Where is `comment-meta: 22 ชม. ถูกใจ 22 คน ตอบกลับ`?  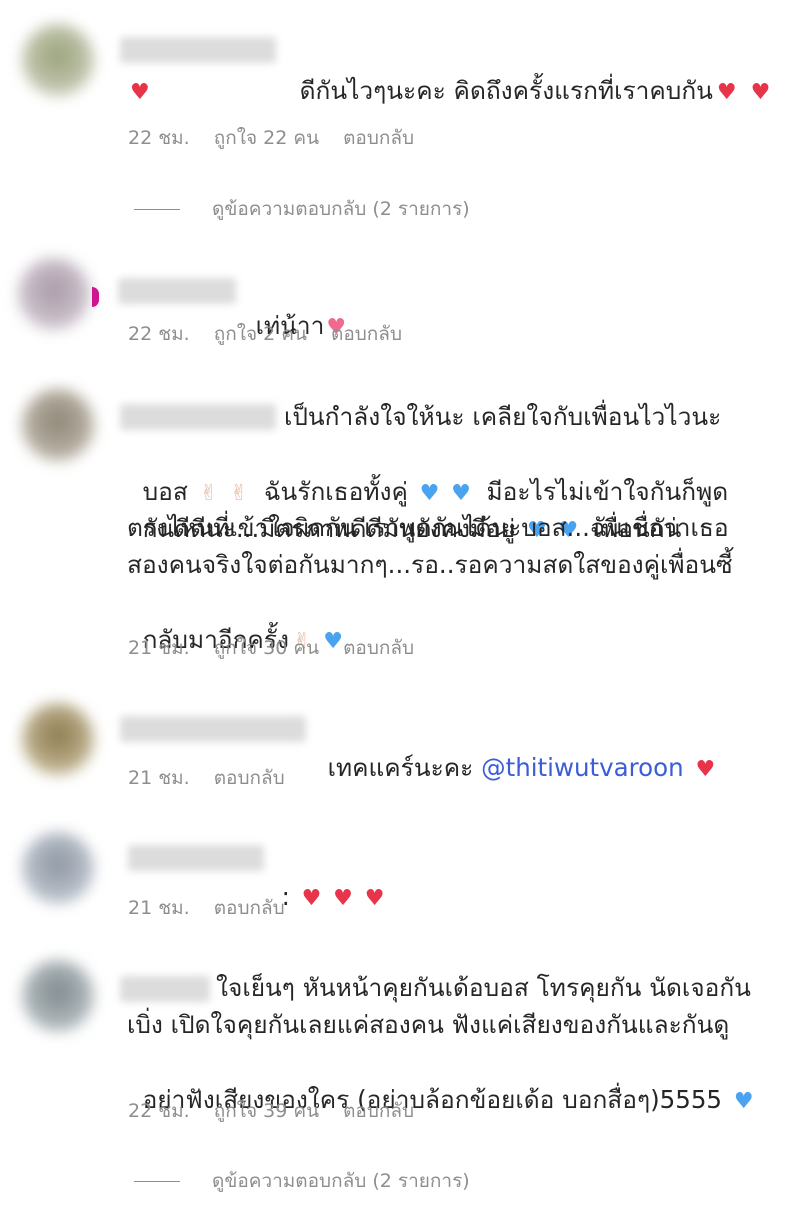 comment-meta: 22 ชม. ถูกใจ 22 คน ตอบกลับ is located at coordinates (283, 138).